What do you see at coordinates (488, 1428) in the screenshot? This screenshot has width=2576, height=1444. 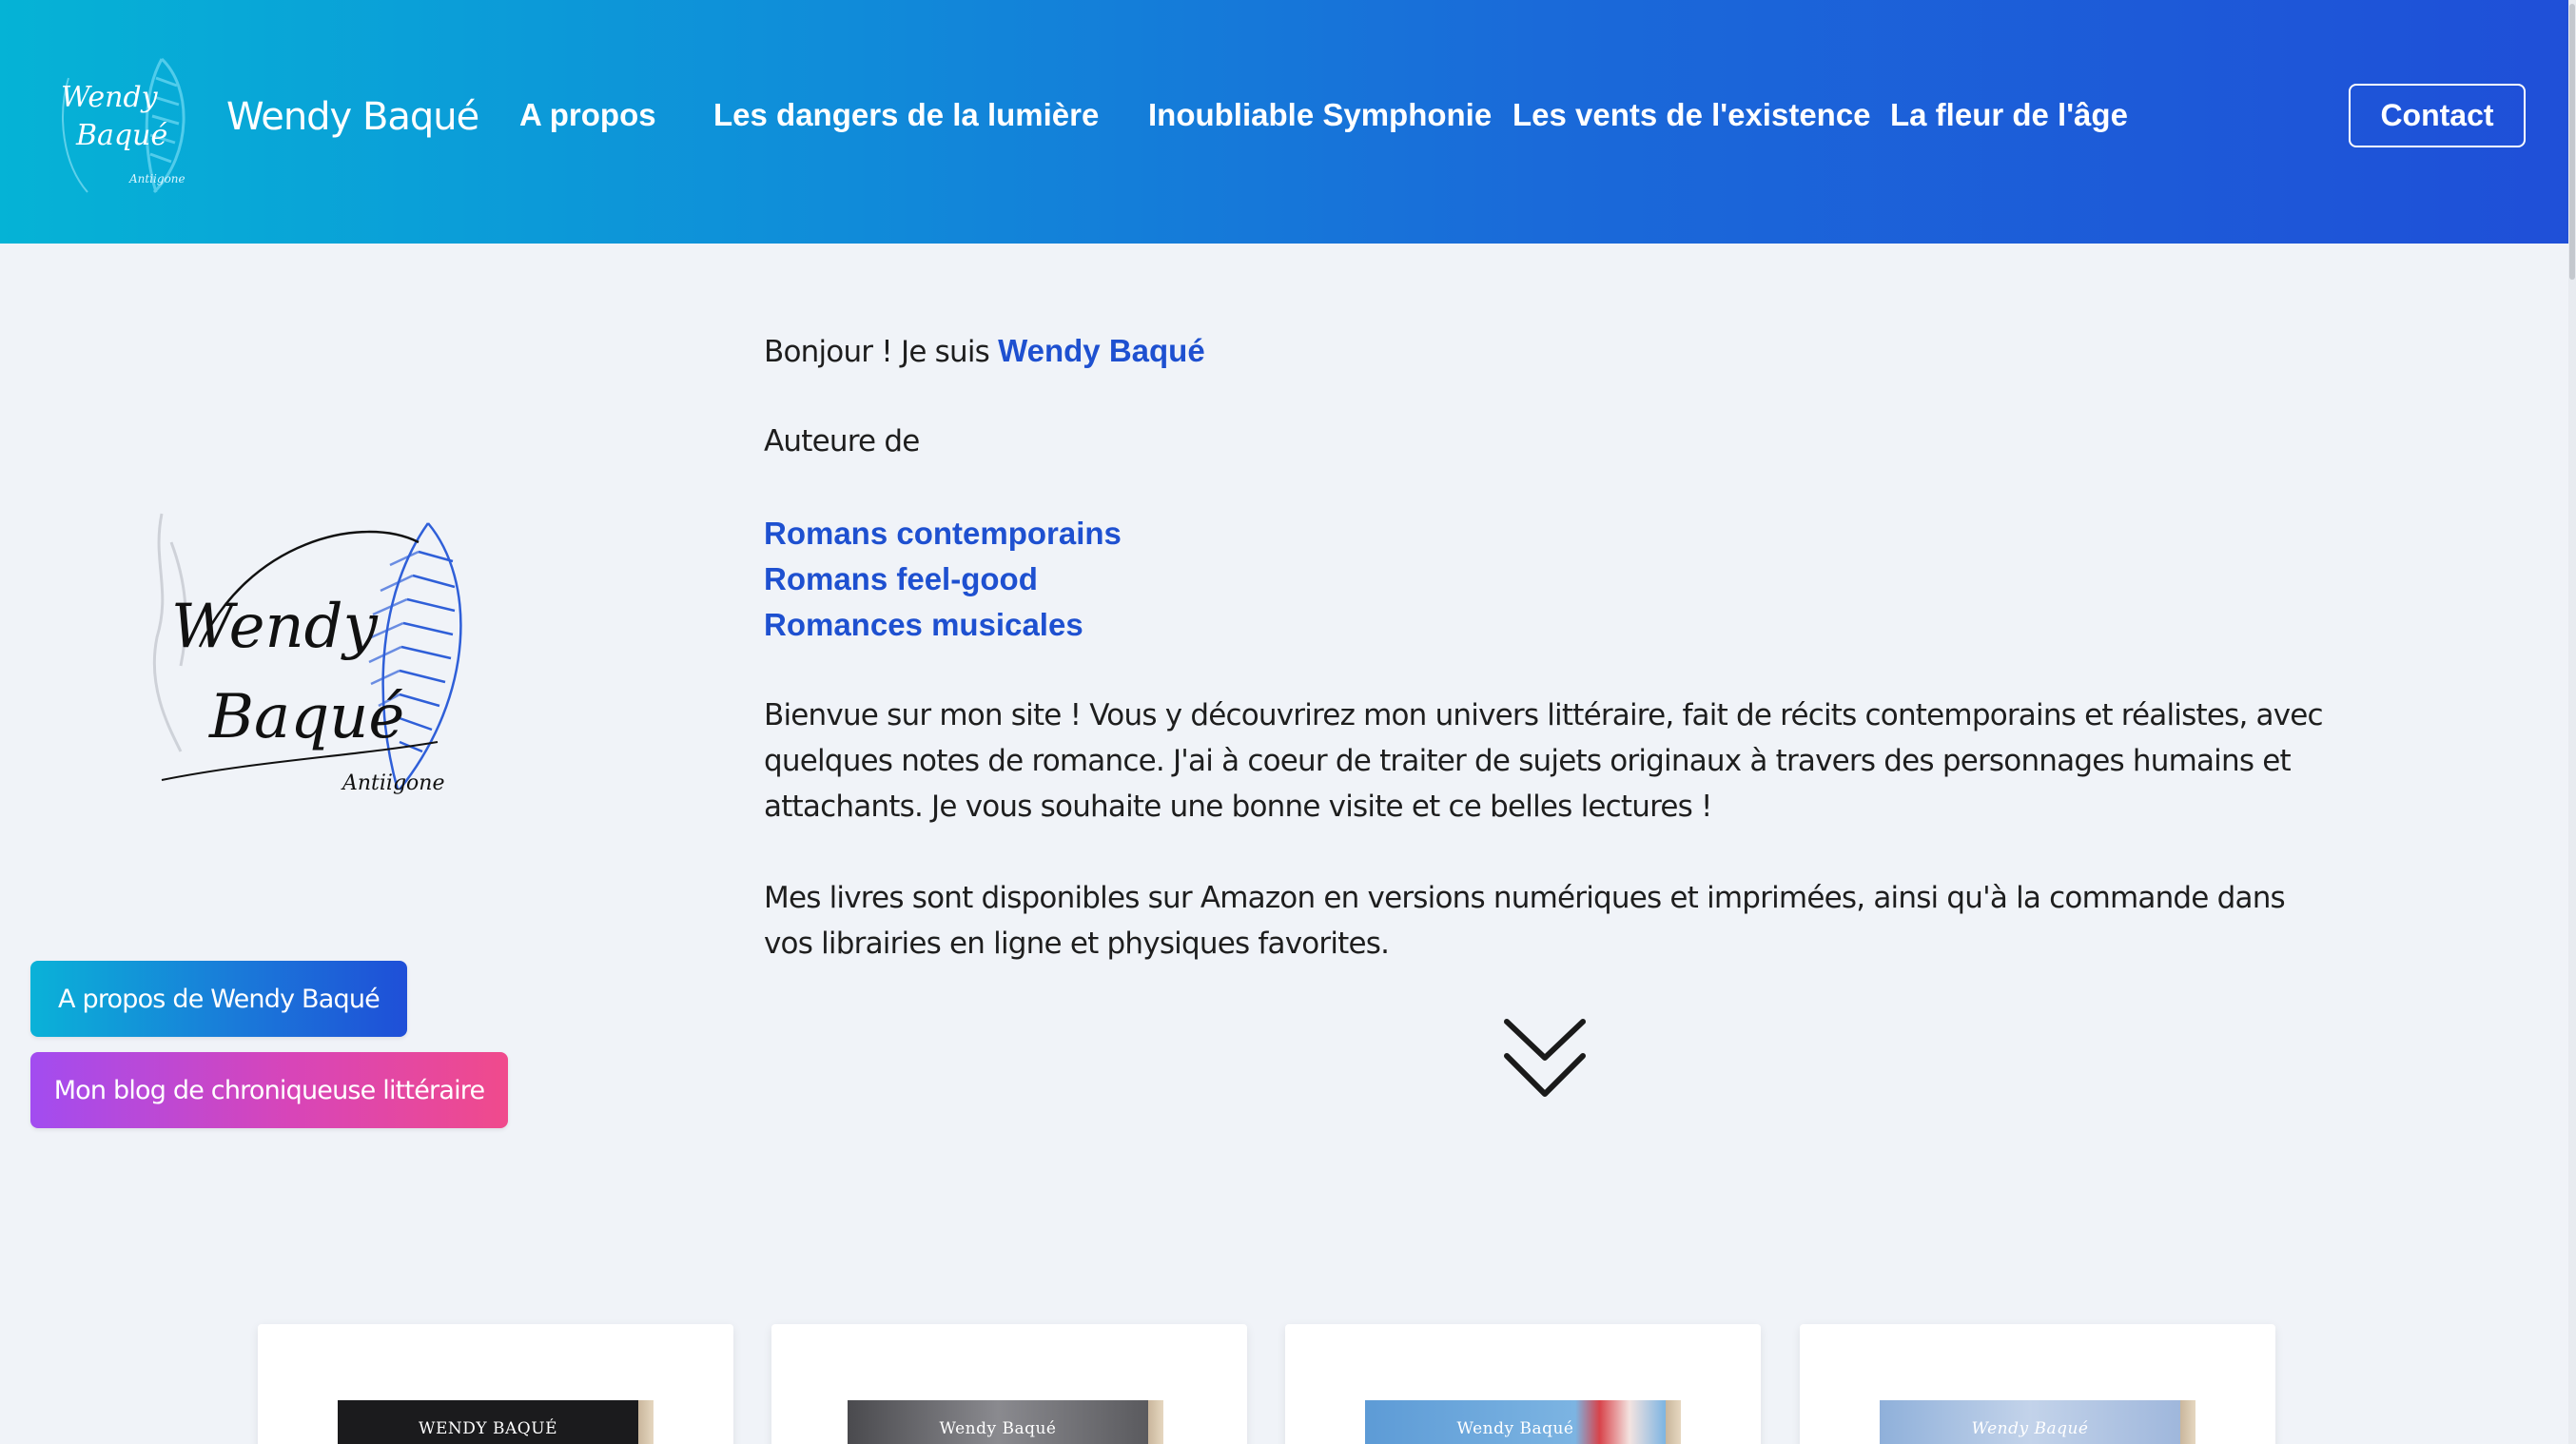 I see `book-cover-text: WENDY BAQUÉ` at bounding box center [488, 1428].